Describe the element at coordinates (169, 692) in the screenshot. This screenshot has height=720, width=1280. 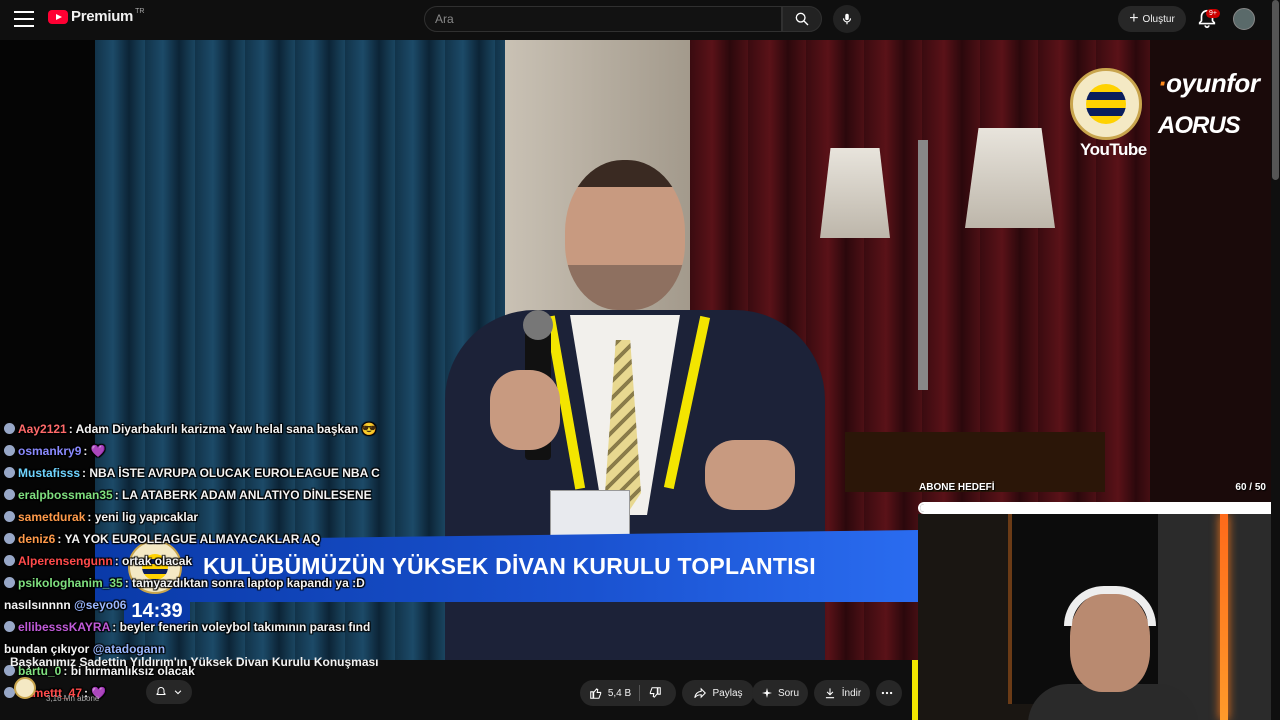
I see `subscription-bell-button` at that location.